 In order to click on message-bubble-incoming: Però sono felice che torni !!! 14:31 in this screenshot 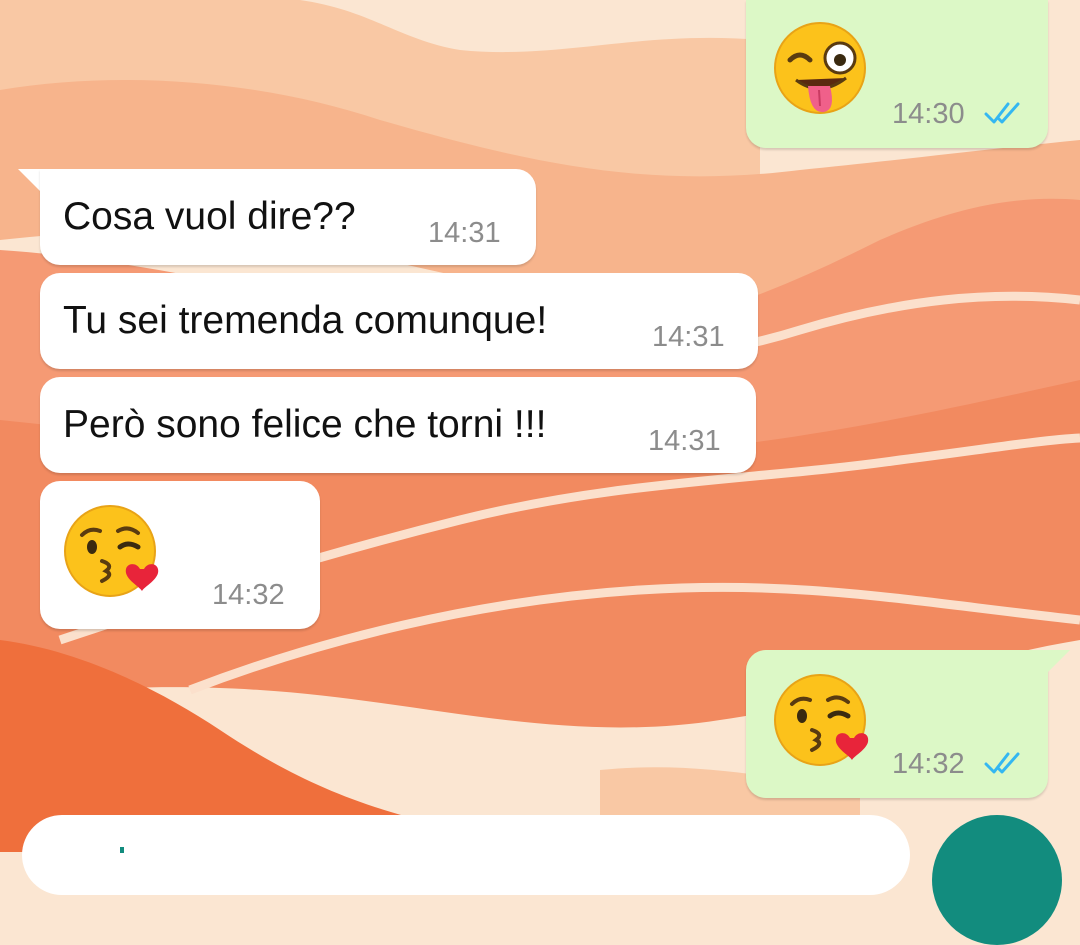, I will do `click(398, 425)`.